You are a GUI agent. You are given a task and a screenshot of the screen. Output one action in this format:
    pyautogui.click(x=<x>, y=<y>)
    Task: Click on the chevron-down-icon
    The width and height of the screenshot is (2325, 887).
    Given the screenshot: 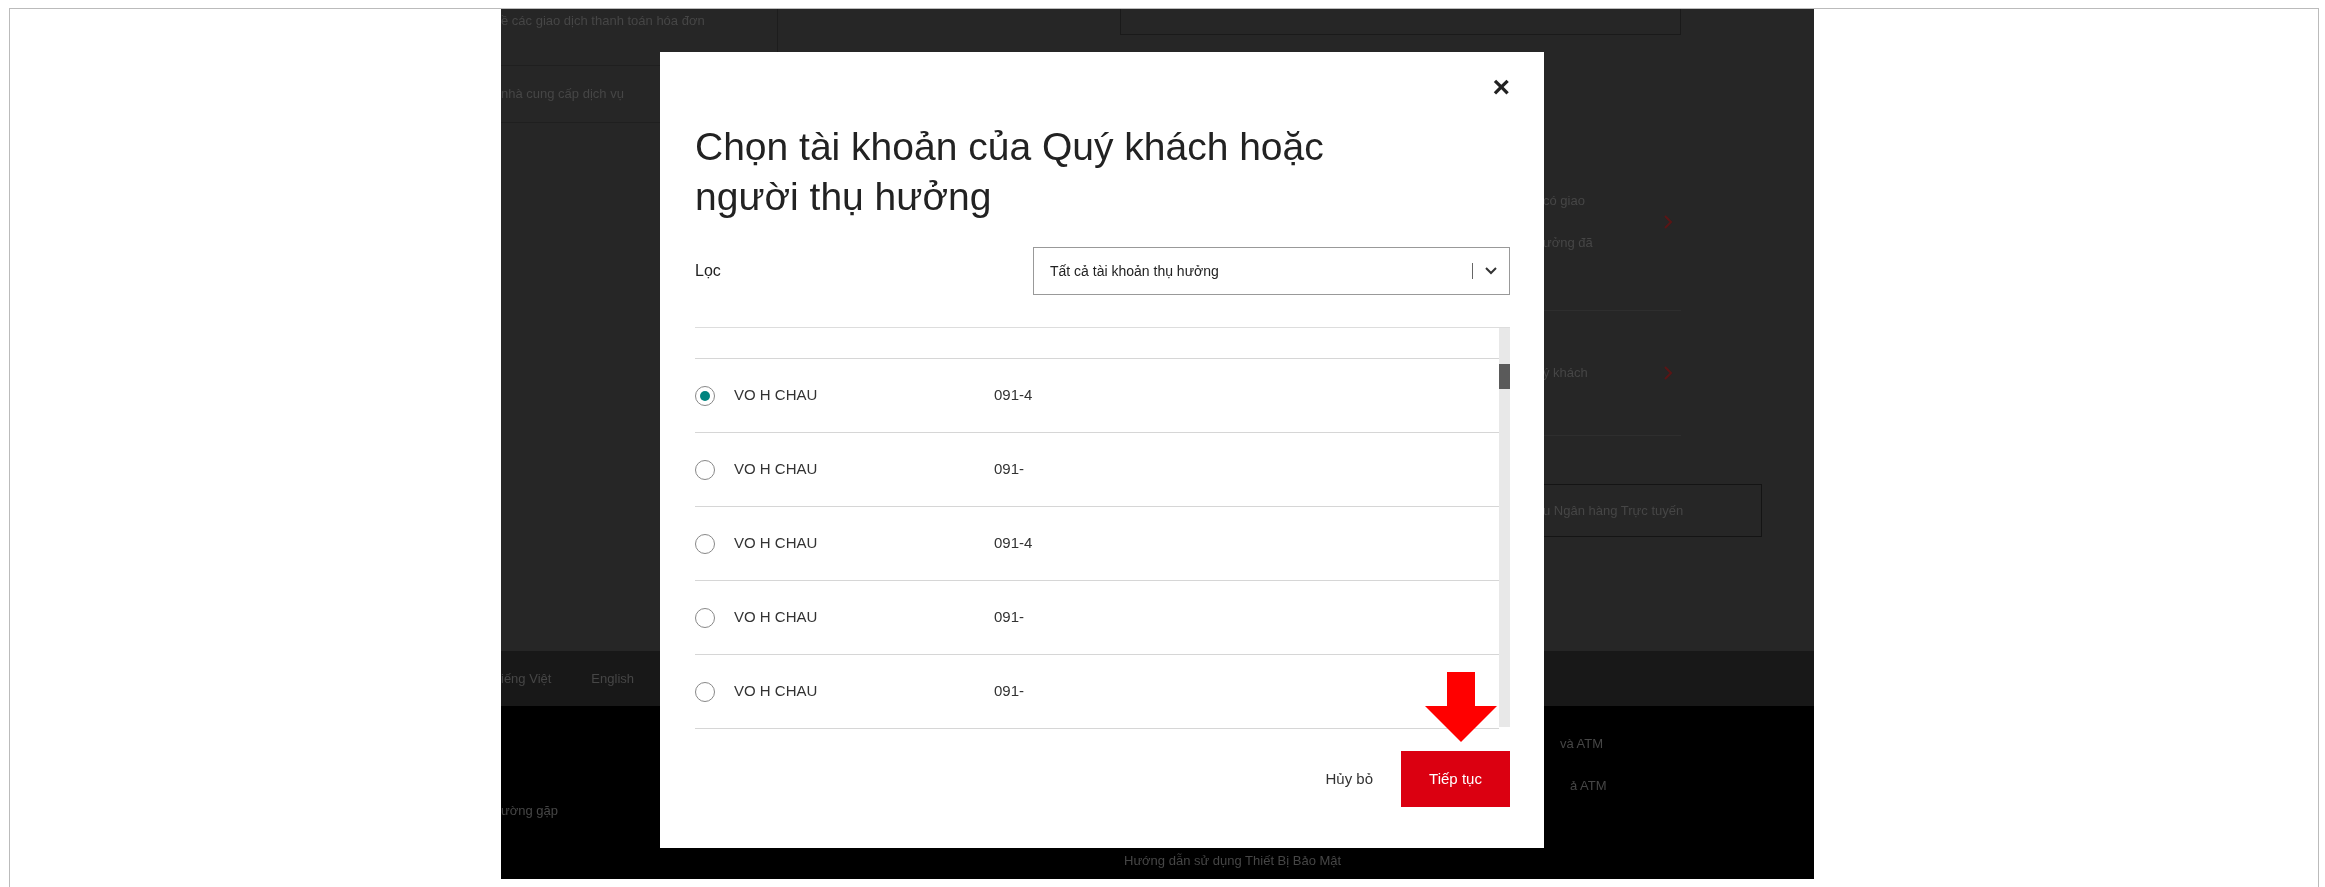 What is the action you would take?
    pyautogui.click(x=1491, y=271)
    